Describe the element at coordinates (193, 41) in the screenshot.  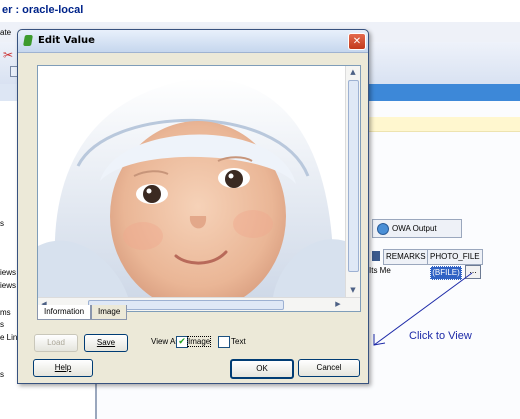
I see `dialog-title-bar: Edit Value ✕` at that location.